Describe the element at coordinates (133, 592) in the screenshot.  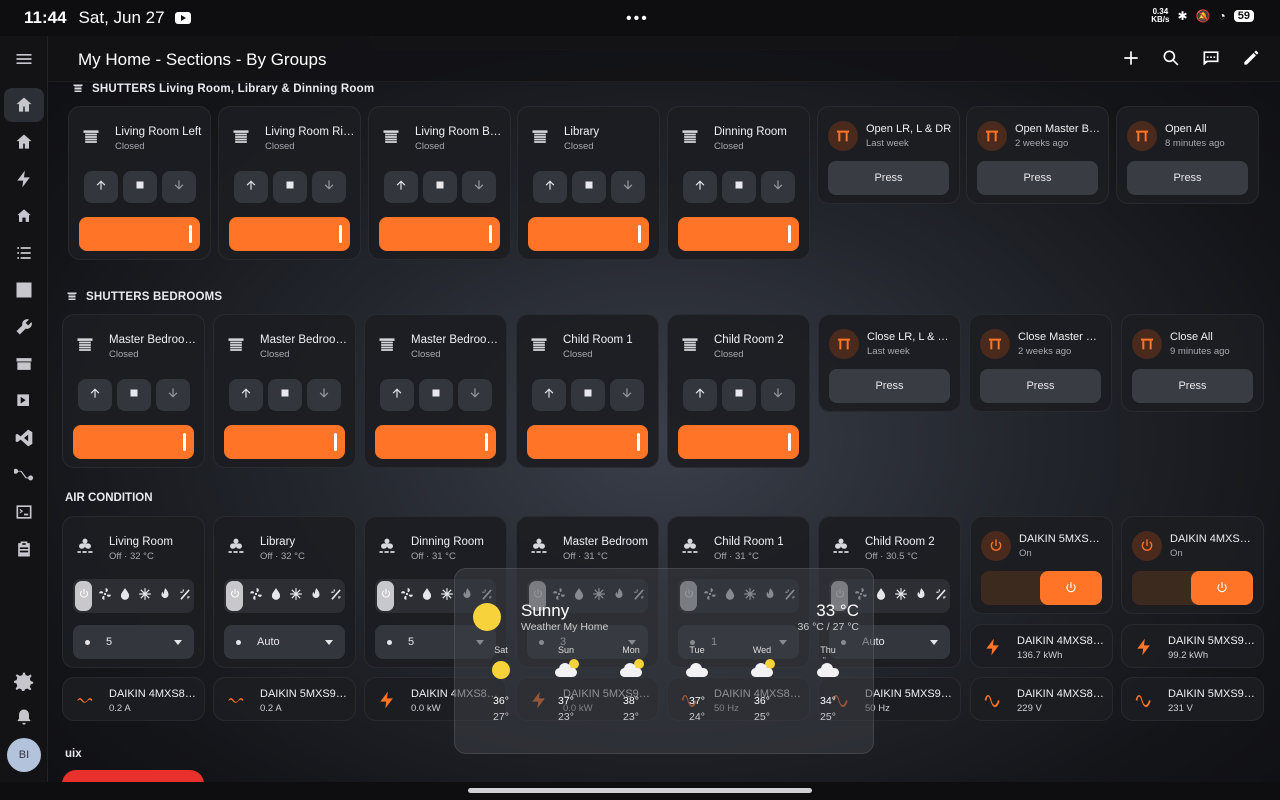
I see `climate-card: Living Room Off · 32 °C 5` at that location.